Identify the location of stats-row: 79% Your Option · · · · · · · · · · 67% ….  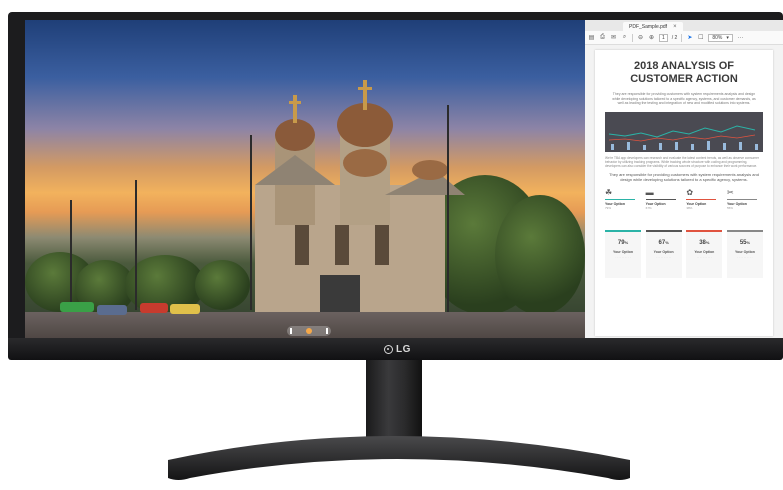
(684, 254).